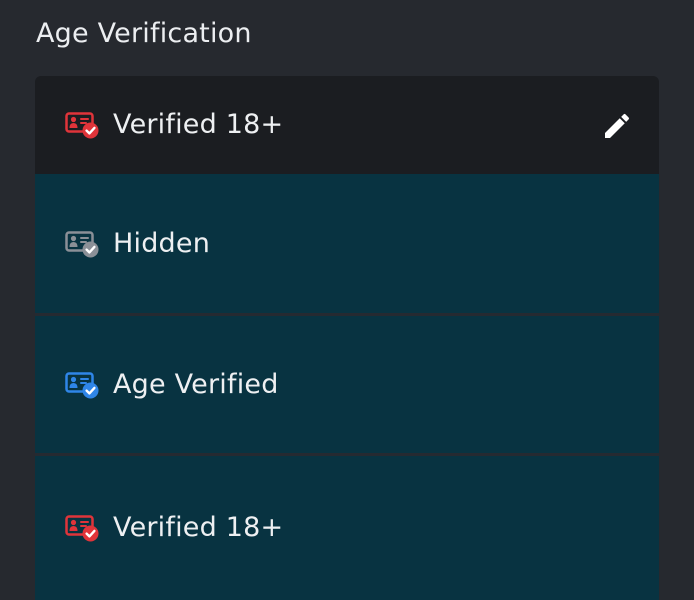 This screenshot has height=600, width=694. Describe the element at coordinates (162, 243) in the screenshot. I see `option-label: Hidden` at that location.